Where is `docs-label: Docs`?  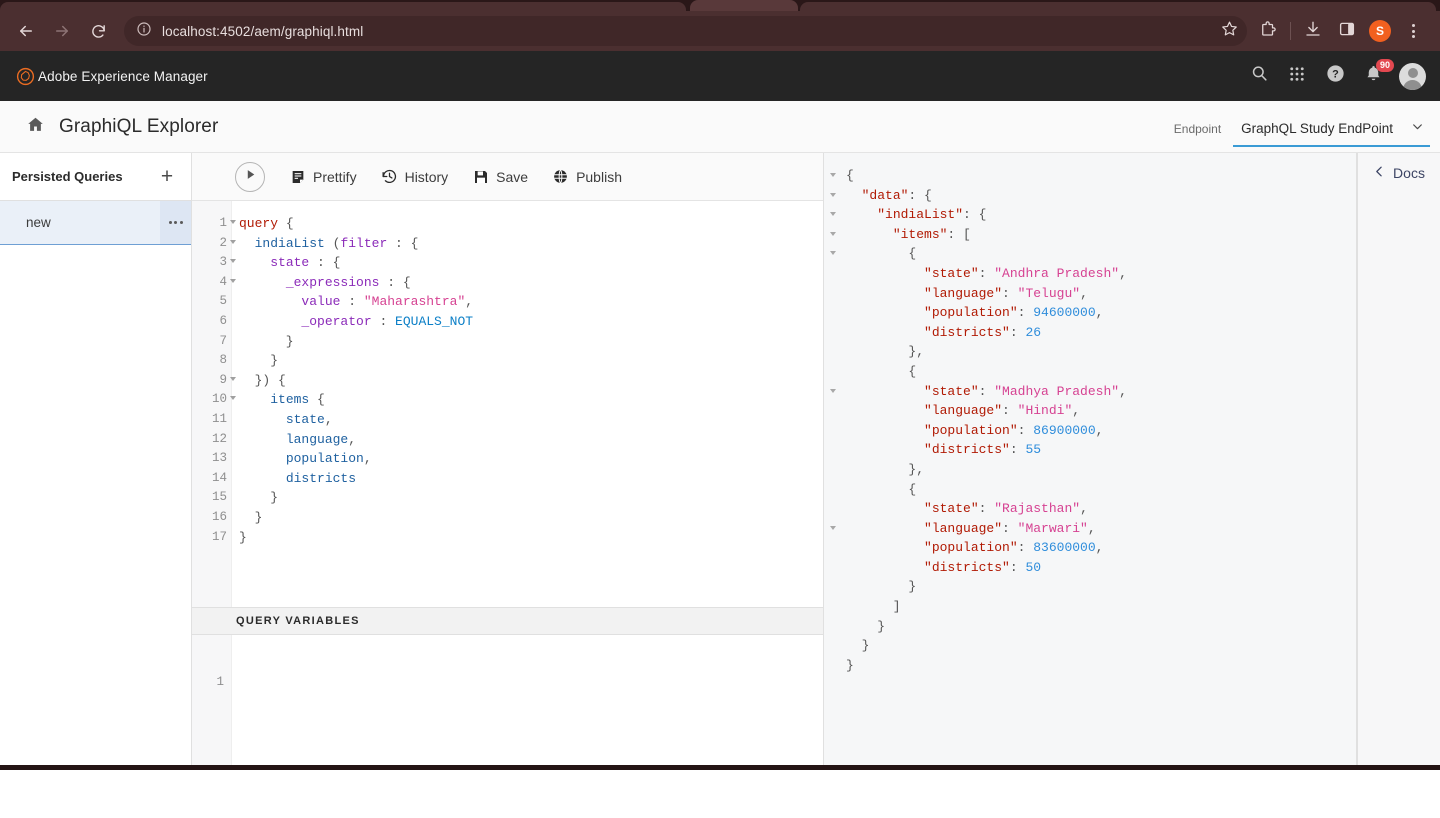
docs-label: Docs is located at coordinates (1409, 173).